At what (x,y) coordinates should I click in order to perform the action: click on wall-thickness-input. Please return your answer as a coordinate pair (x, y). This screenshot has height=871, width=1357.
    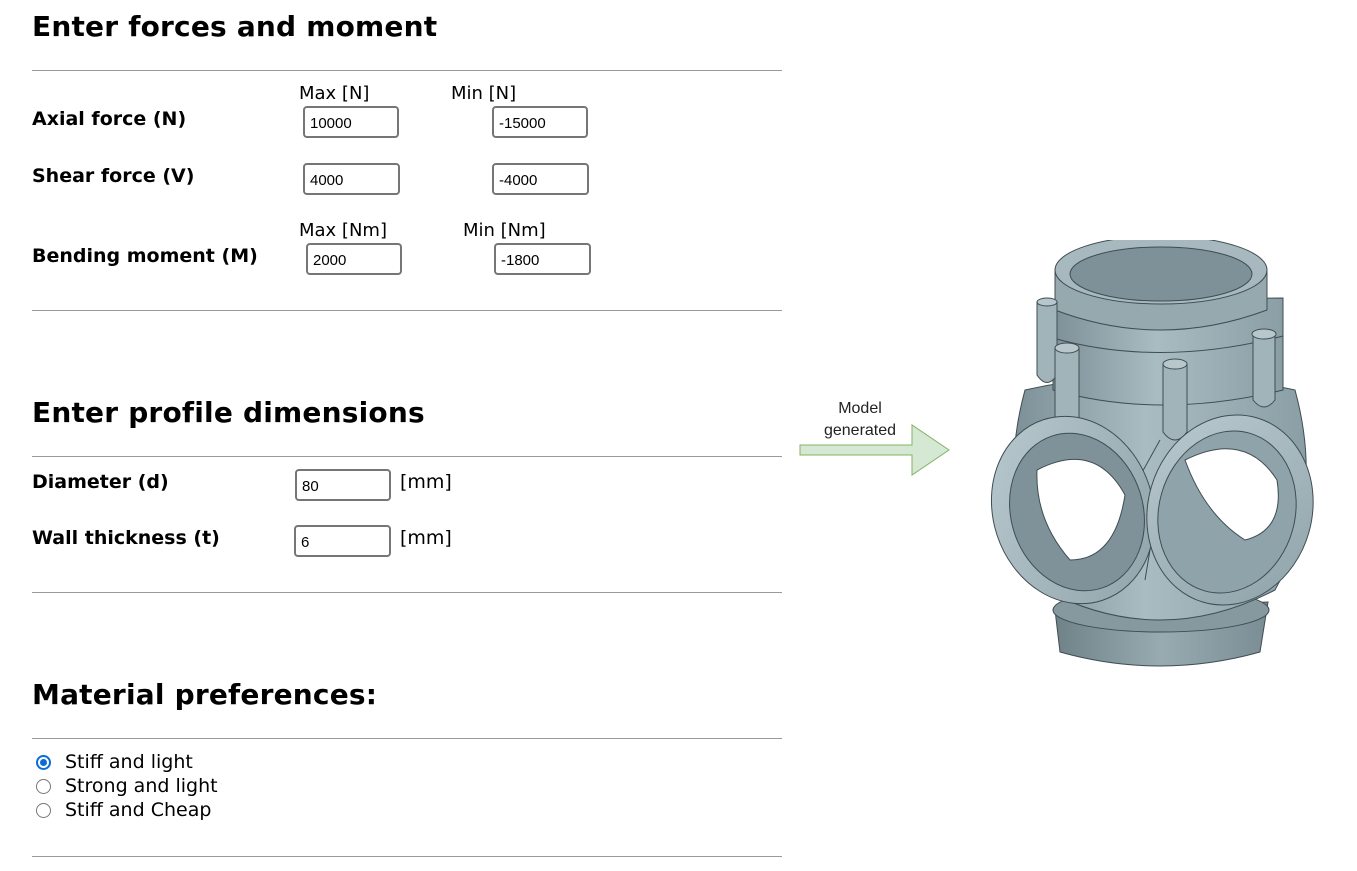
    Looking at the image, I should click on (342, 541).